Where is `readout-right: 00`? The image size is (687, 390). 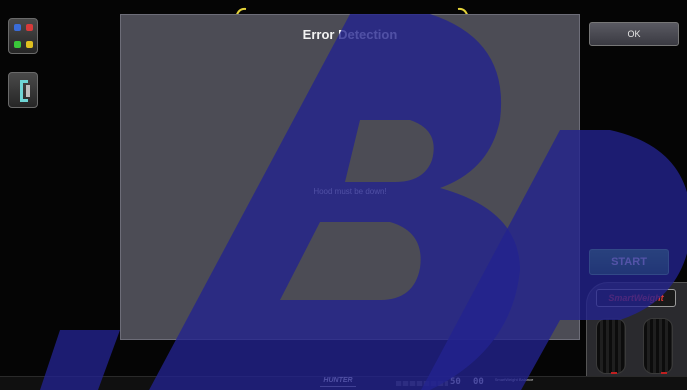 readout-right: 00 is located at coordinates (478, 382).